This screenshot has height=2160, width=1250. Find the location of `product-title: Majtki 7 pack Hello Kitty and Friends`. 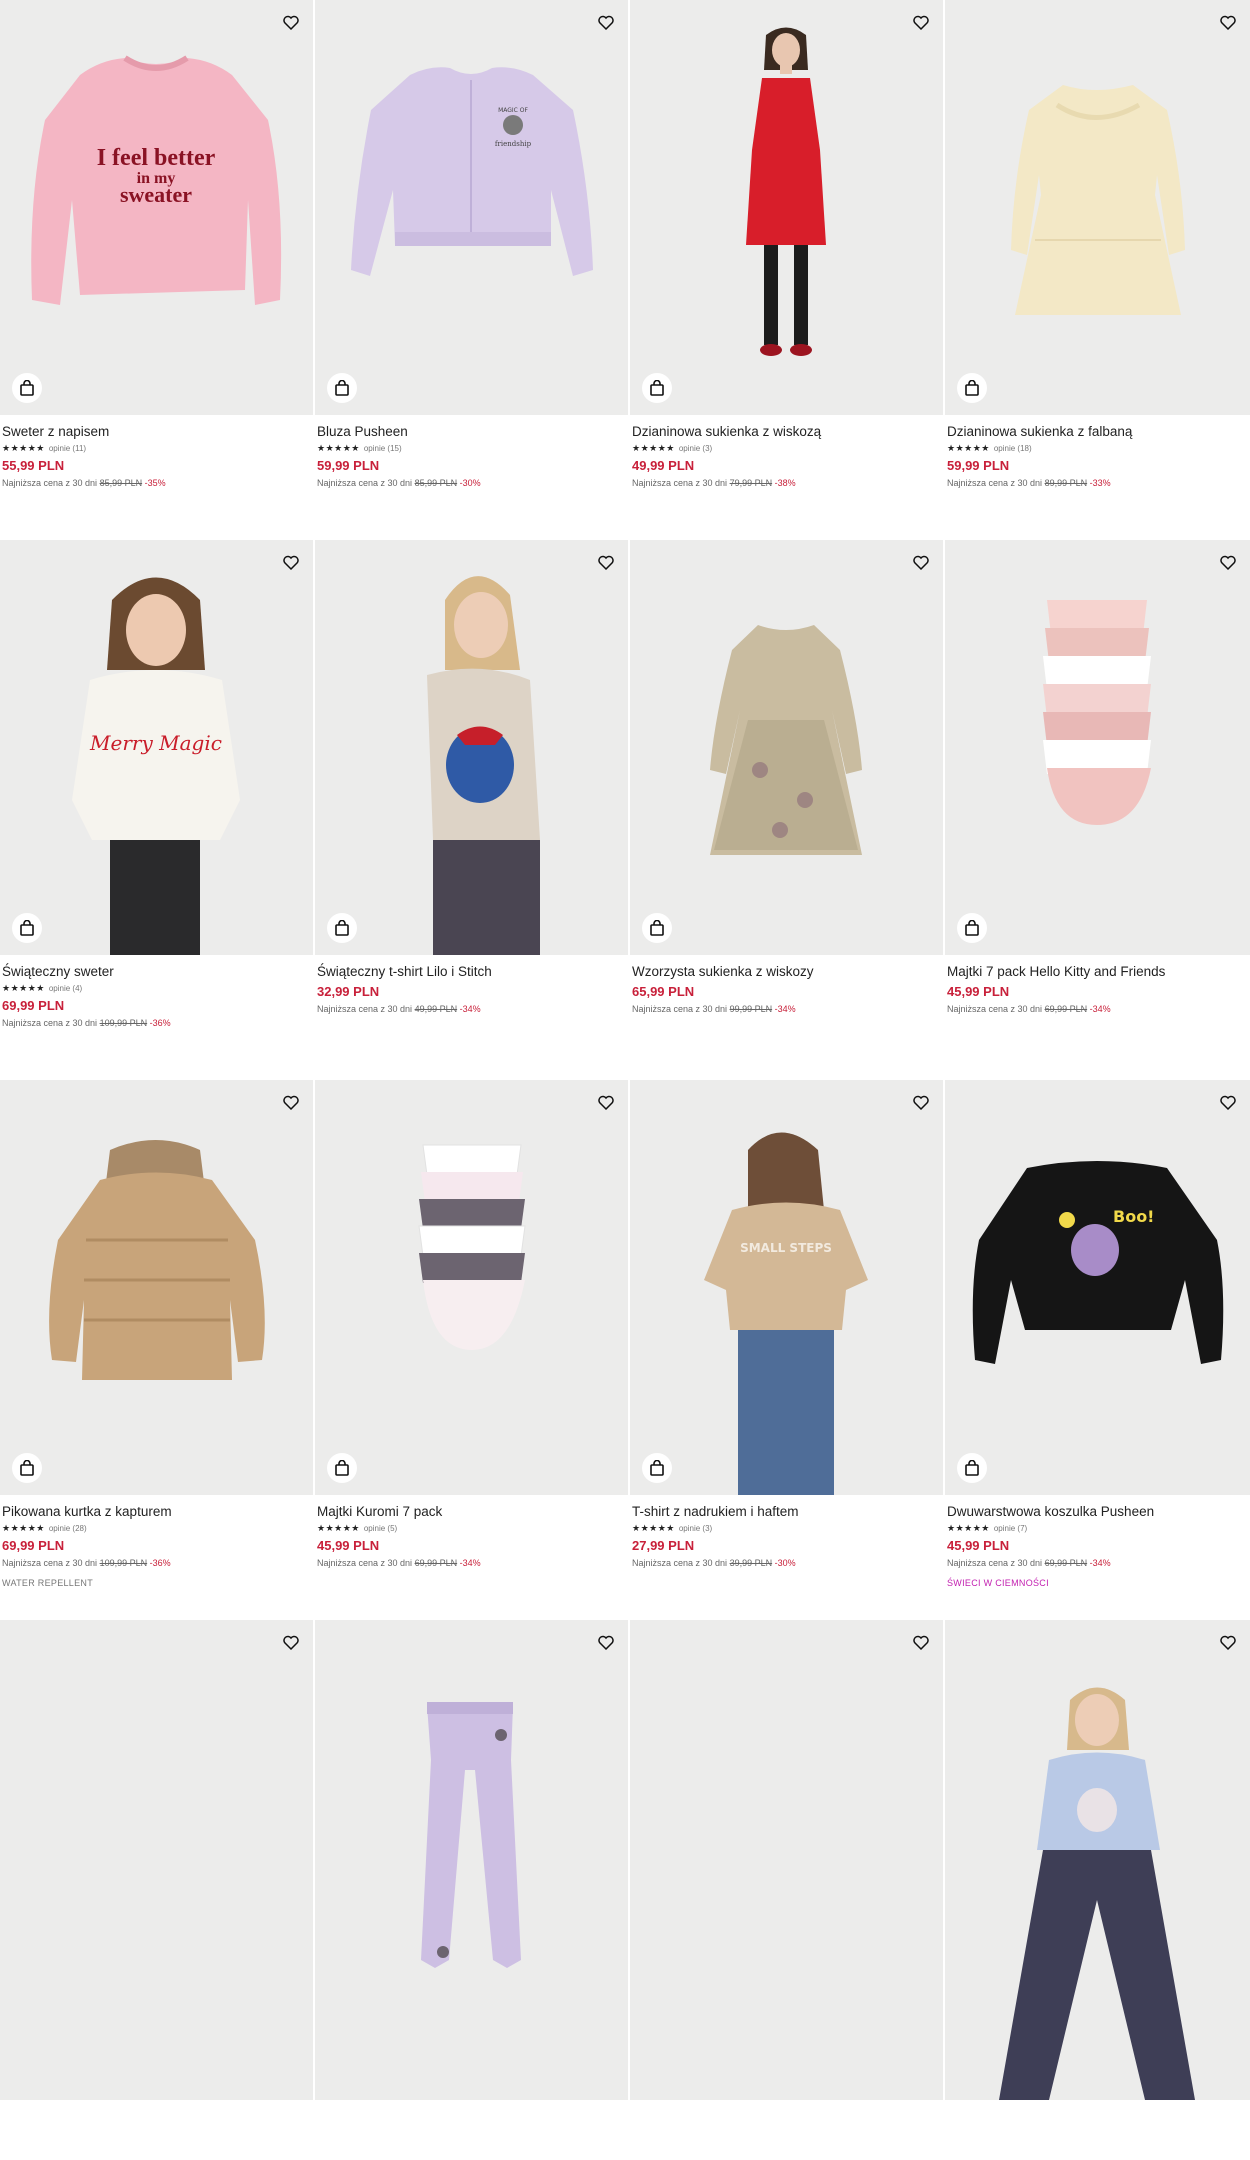

product-title: Majtki 7 pack Hello Kitty and Friends is located at coordinates (1097, 971).